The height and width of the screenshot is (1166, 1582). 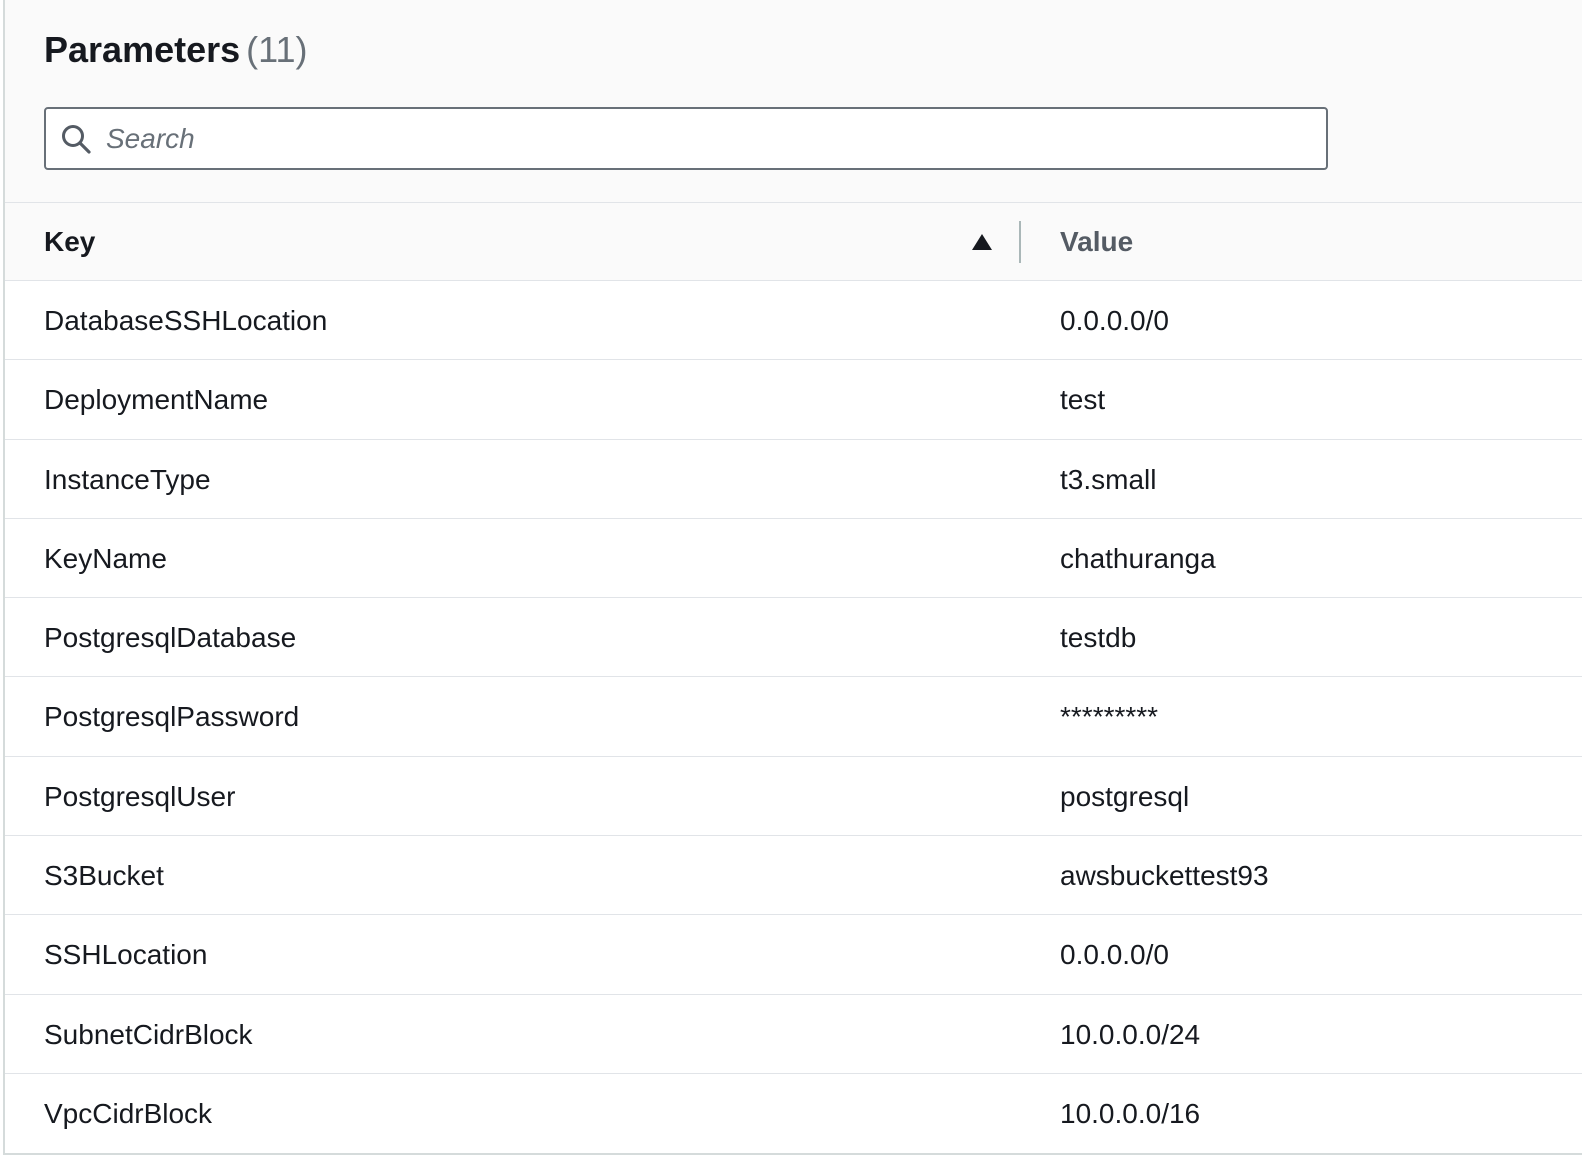 What do you see at coordinates (706, 139) in the screenshot?
I see `search-input` at bounding box center [706, 139].